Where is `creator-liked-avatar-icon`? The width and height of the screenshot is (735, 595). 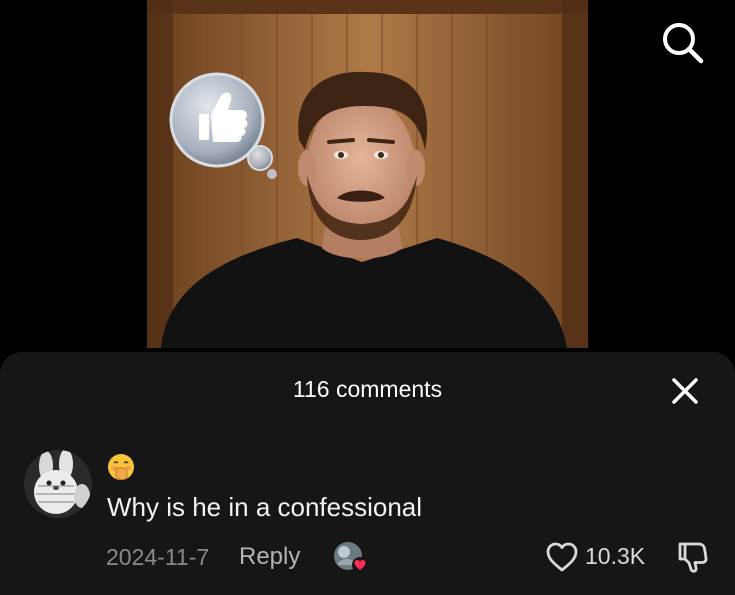
creator-liked-avatar-icon is located at coordinates (351, 557).